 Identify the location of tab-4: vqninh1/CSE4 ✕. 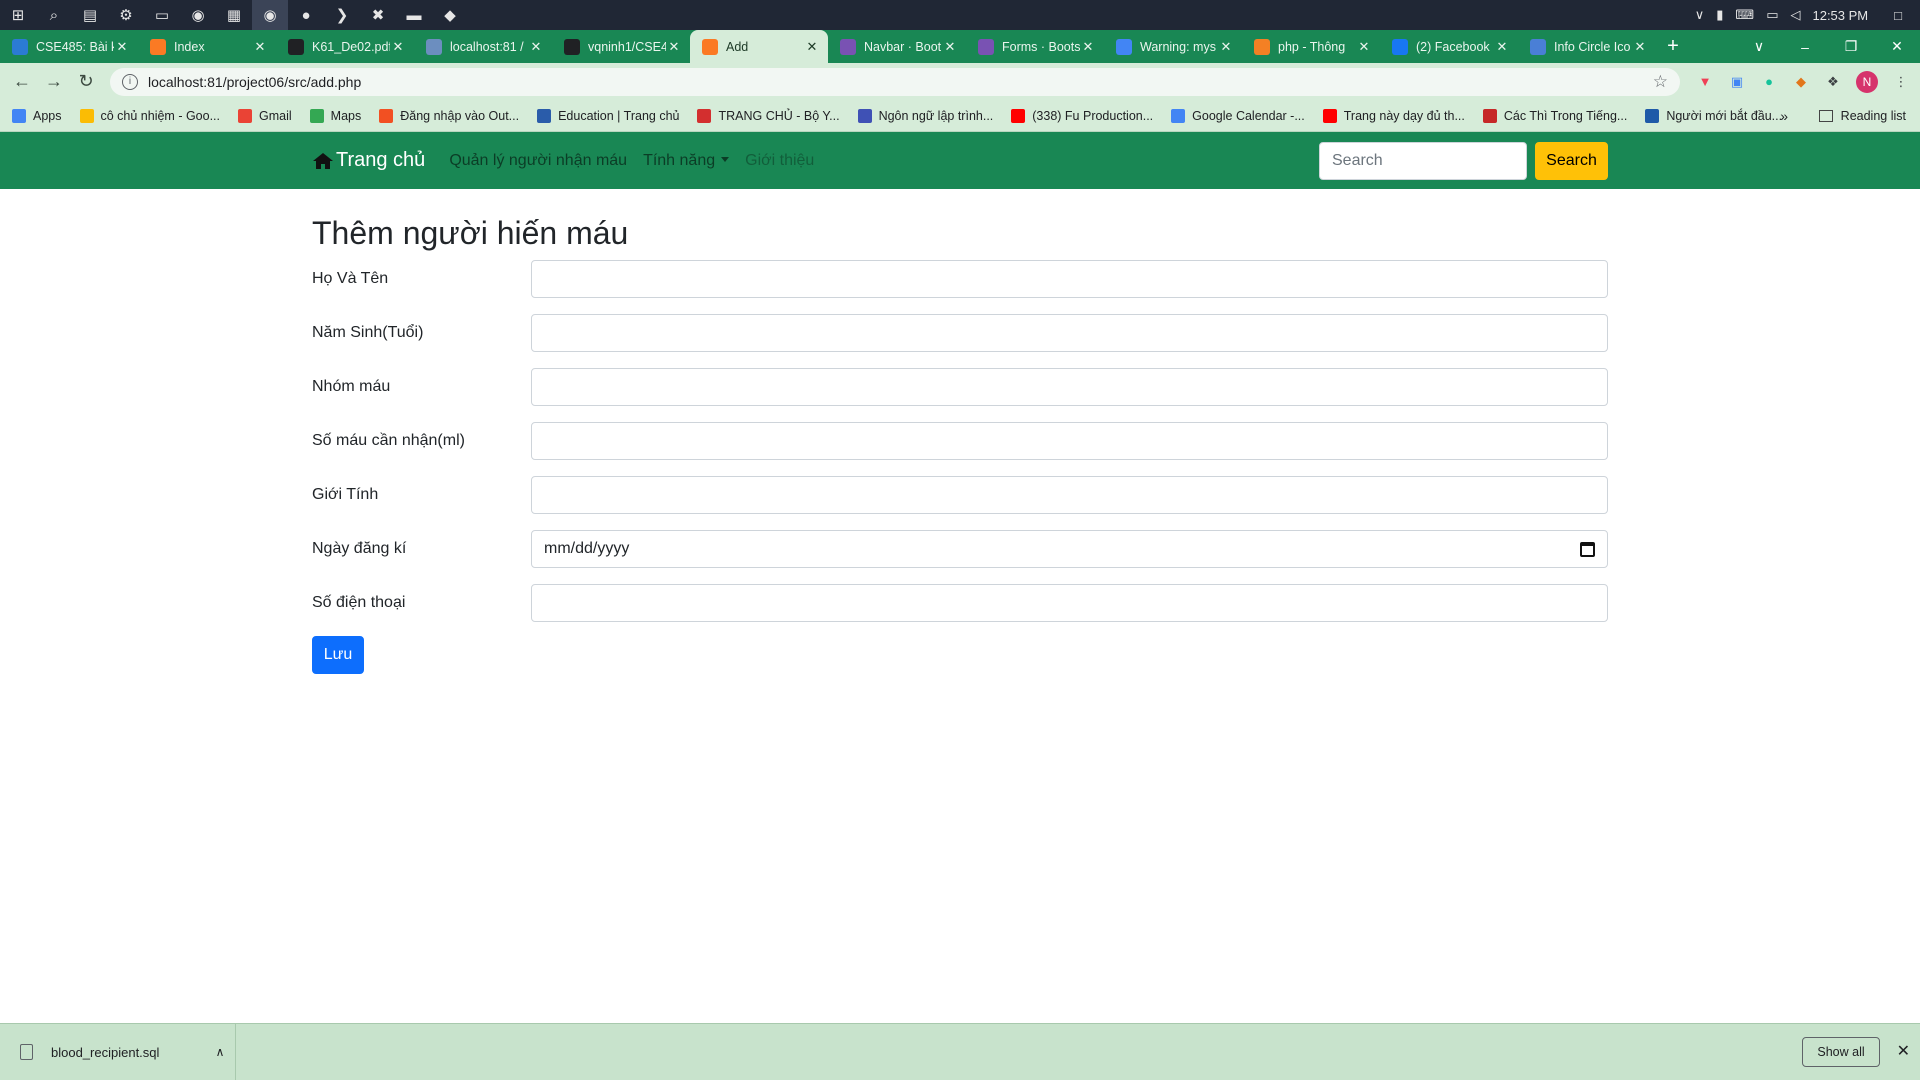
(621, 46).